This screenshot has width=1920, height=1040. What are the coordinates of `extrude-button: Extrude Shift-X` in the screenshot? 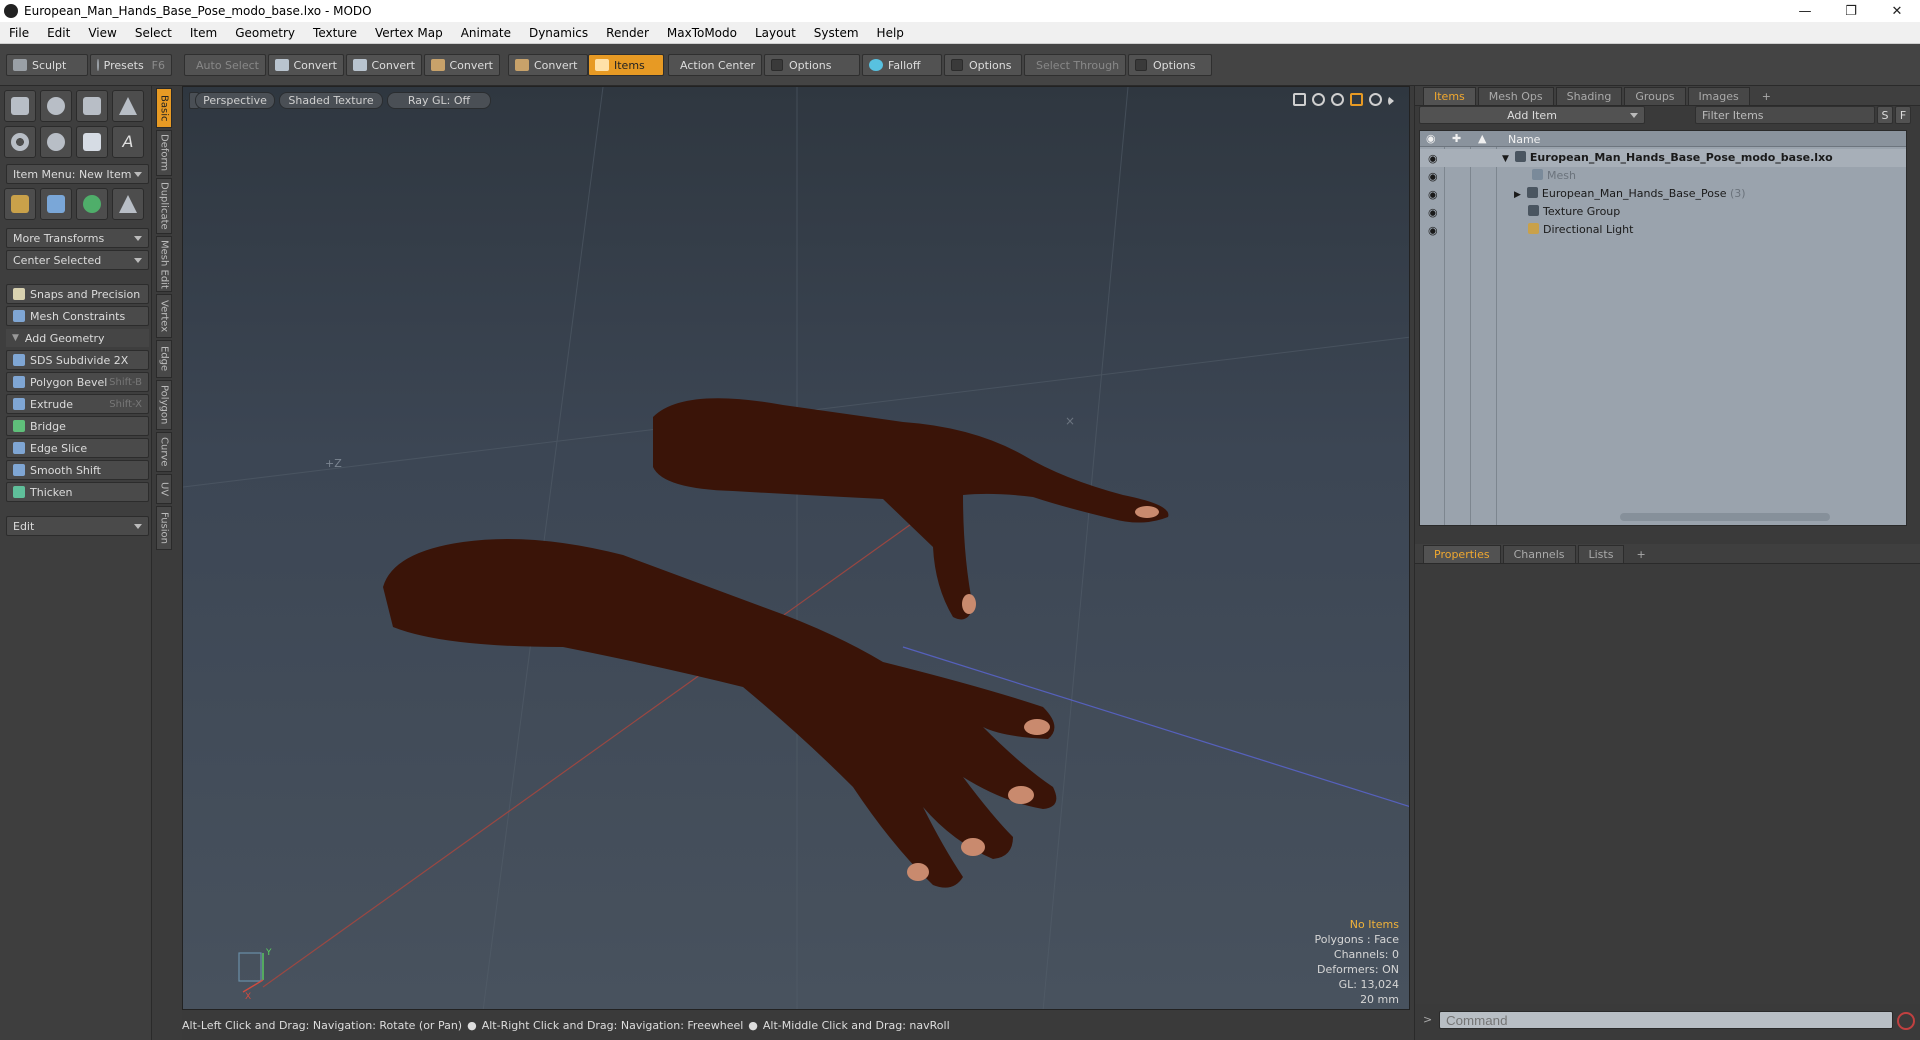 It's located at (77, 404).